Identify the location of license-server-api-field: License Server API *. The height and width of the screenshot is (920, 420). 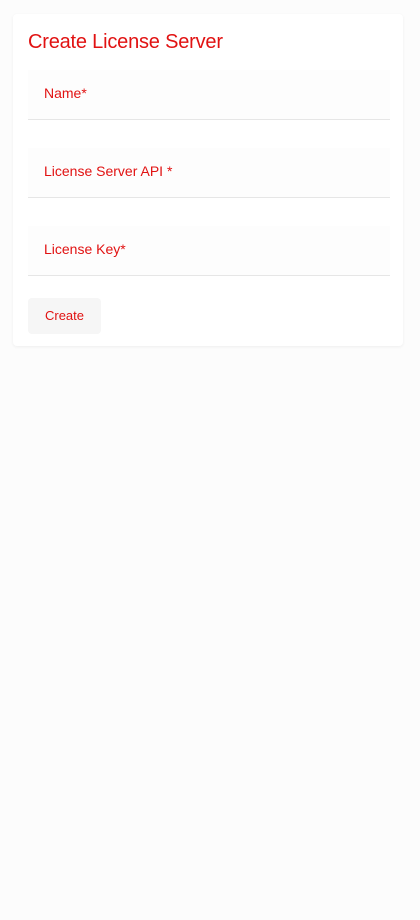
(209, 173).